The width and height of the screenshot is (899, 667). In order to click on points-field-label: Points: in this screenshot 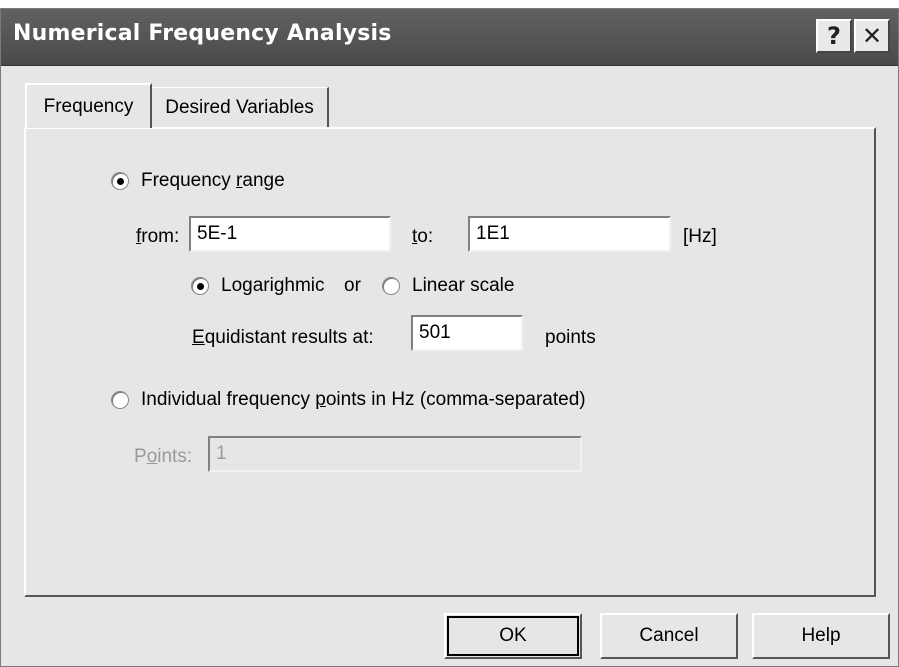, I will do `click(163, 456)`.